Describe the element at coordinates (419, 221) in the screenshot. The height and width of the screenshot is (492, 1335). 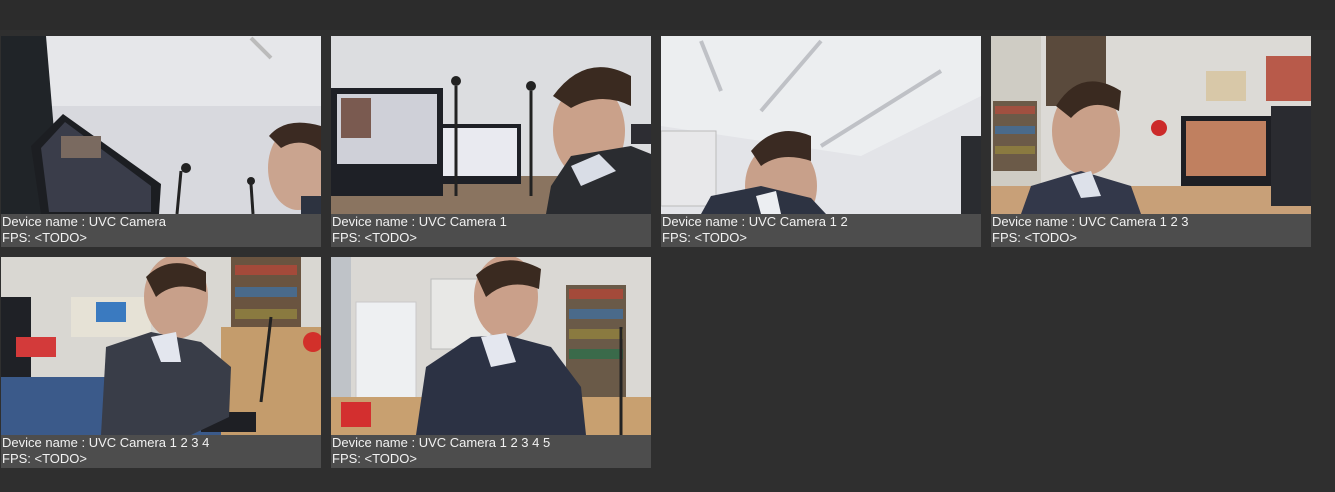
I see `device-name-label: Device name : UVC Camera 1` at that location.